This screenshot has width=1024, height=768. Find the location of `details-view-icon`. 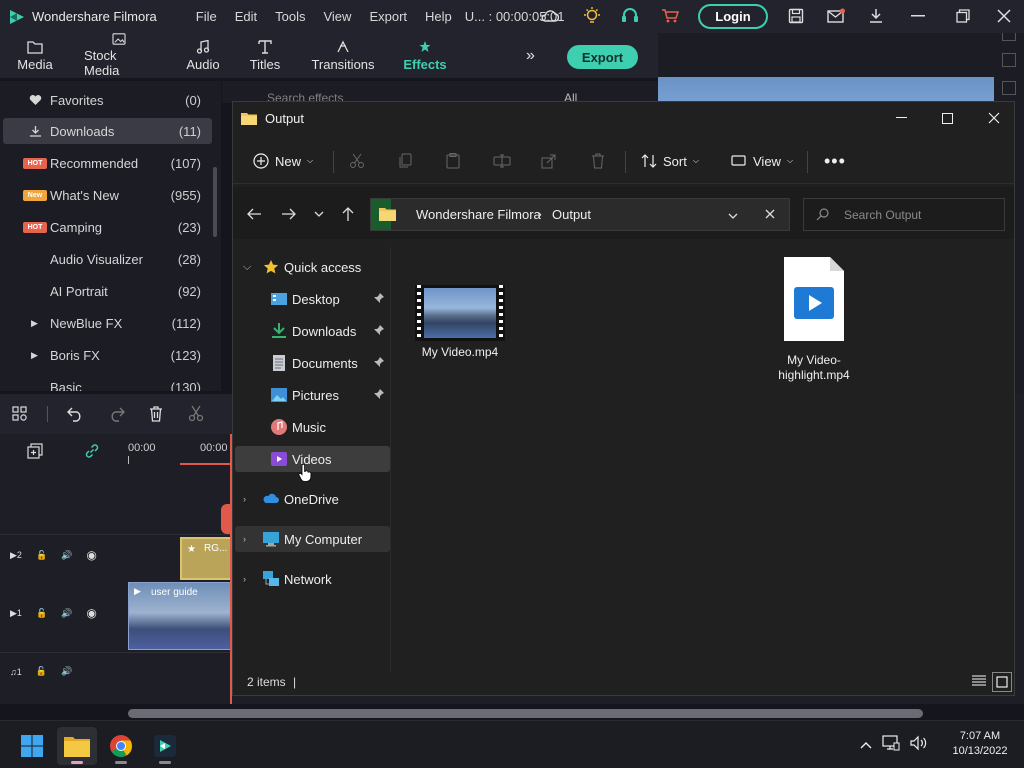

details-view-icon is located at coordinates (979, 681).